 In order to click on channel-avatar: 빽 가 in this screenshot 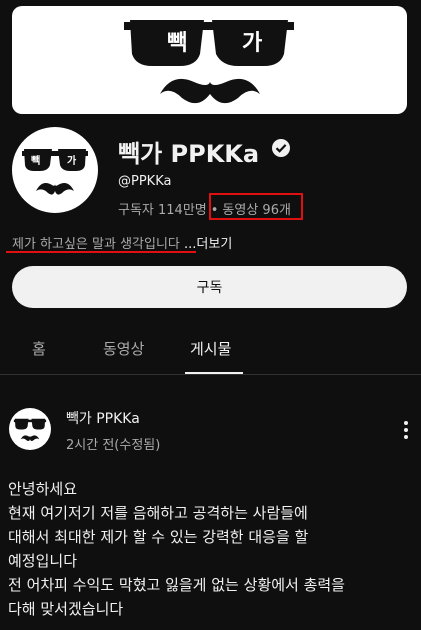, I will do `click(55, 170)`.